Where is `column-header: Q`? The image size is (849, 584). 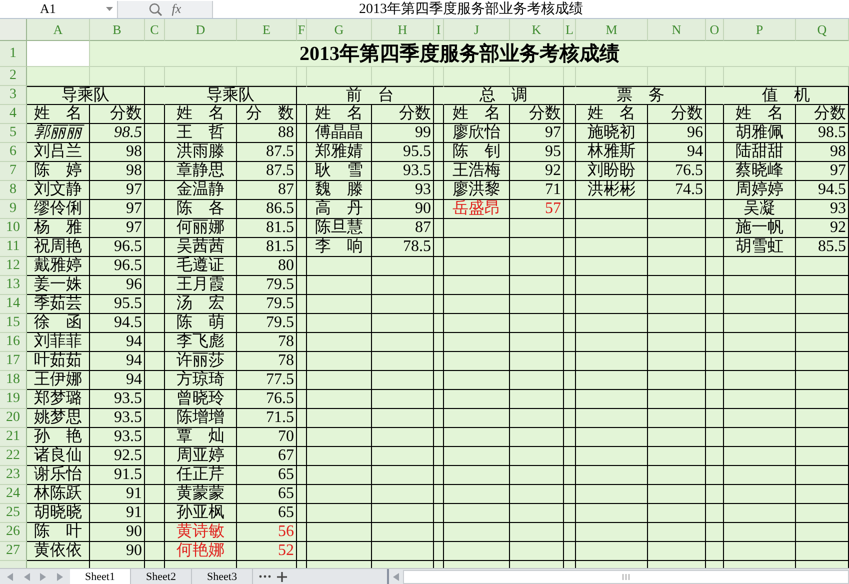
column-header: Q is located at coordinates (822, 30).